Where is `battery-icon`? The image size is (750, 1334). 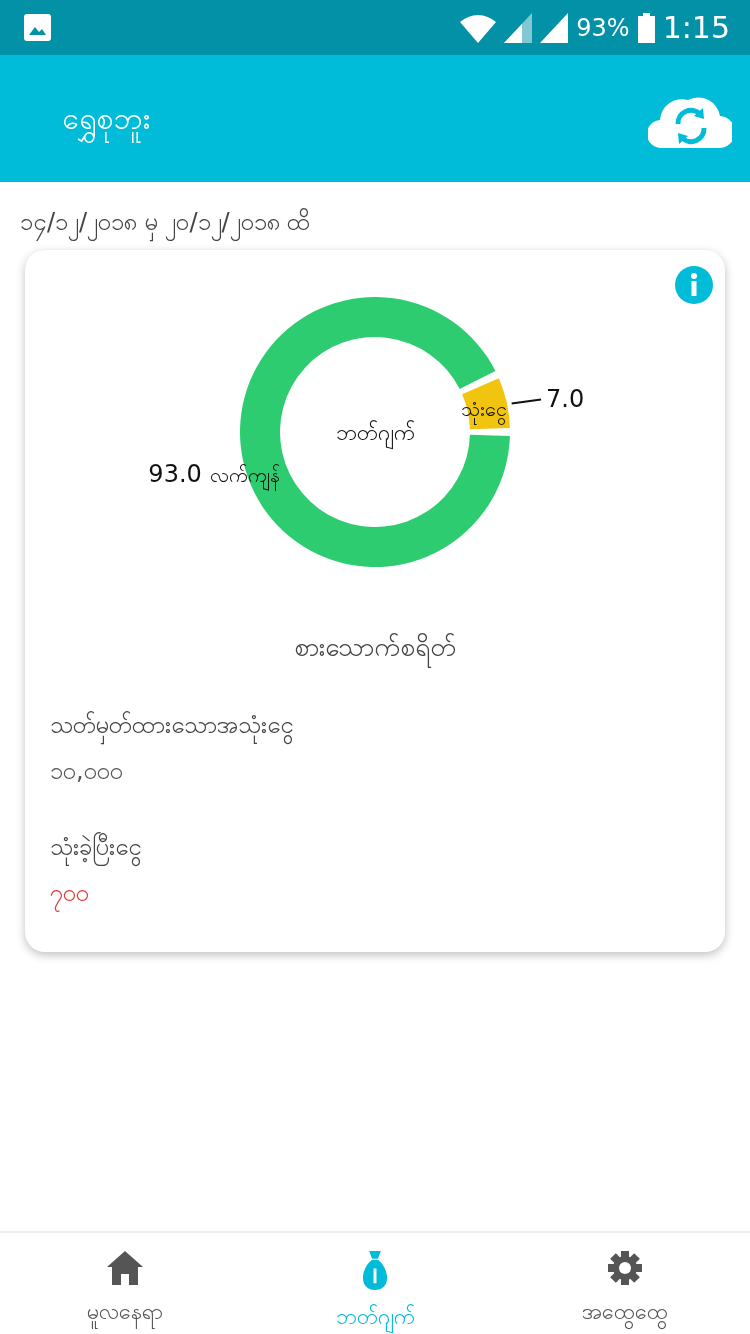 battery-icon is located at coordinates (646, 27).